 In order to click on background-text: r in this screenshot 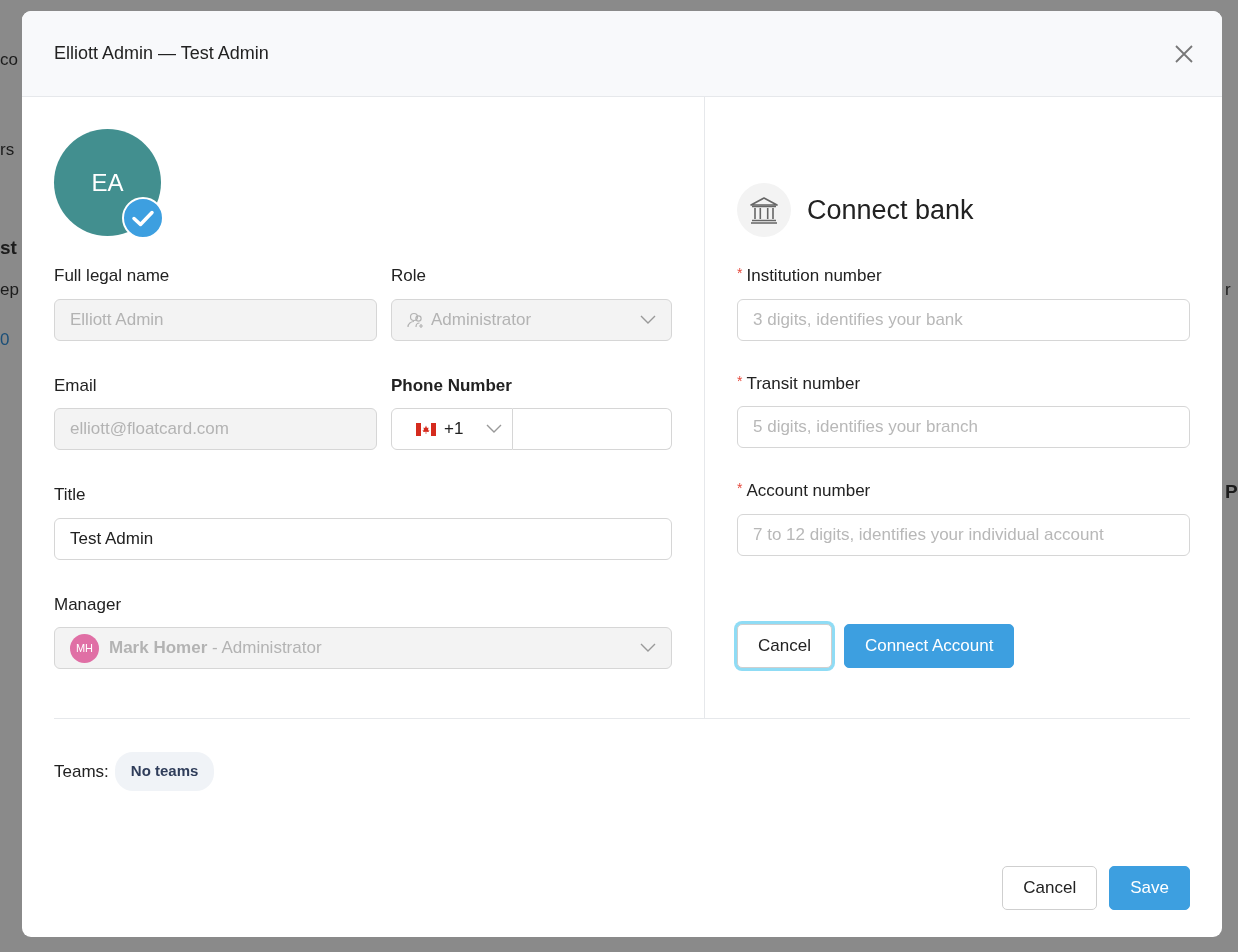, I will do `click(1228, 290)`.